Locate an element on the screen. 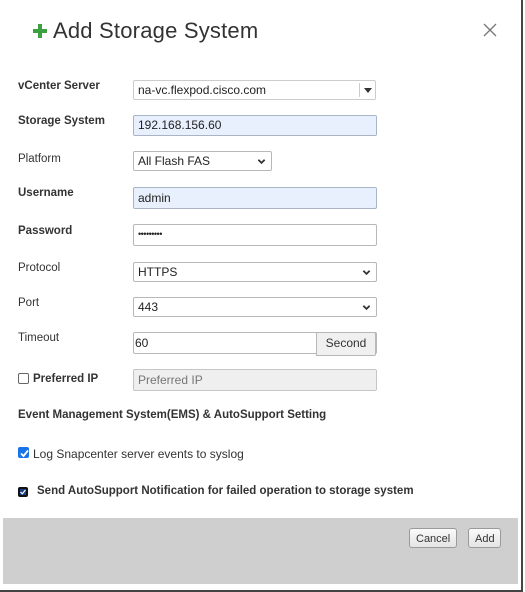  preferred-ip-row: Preferred IP is located at coordinates (260, 381).